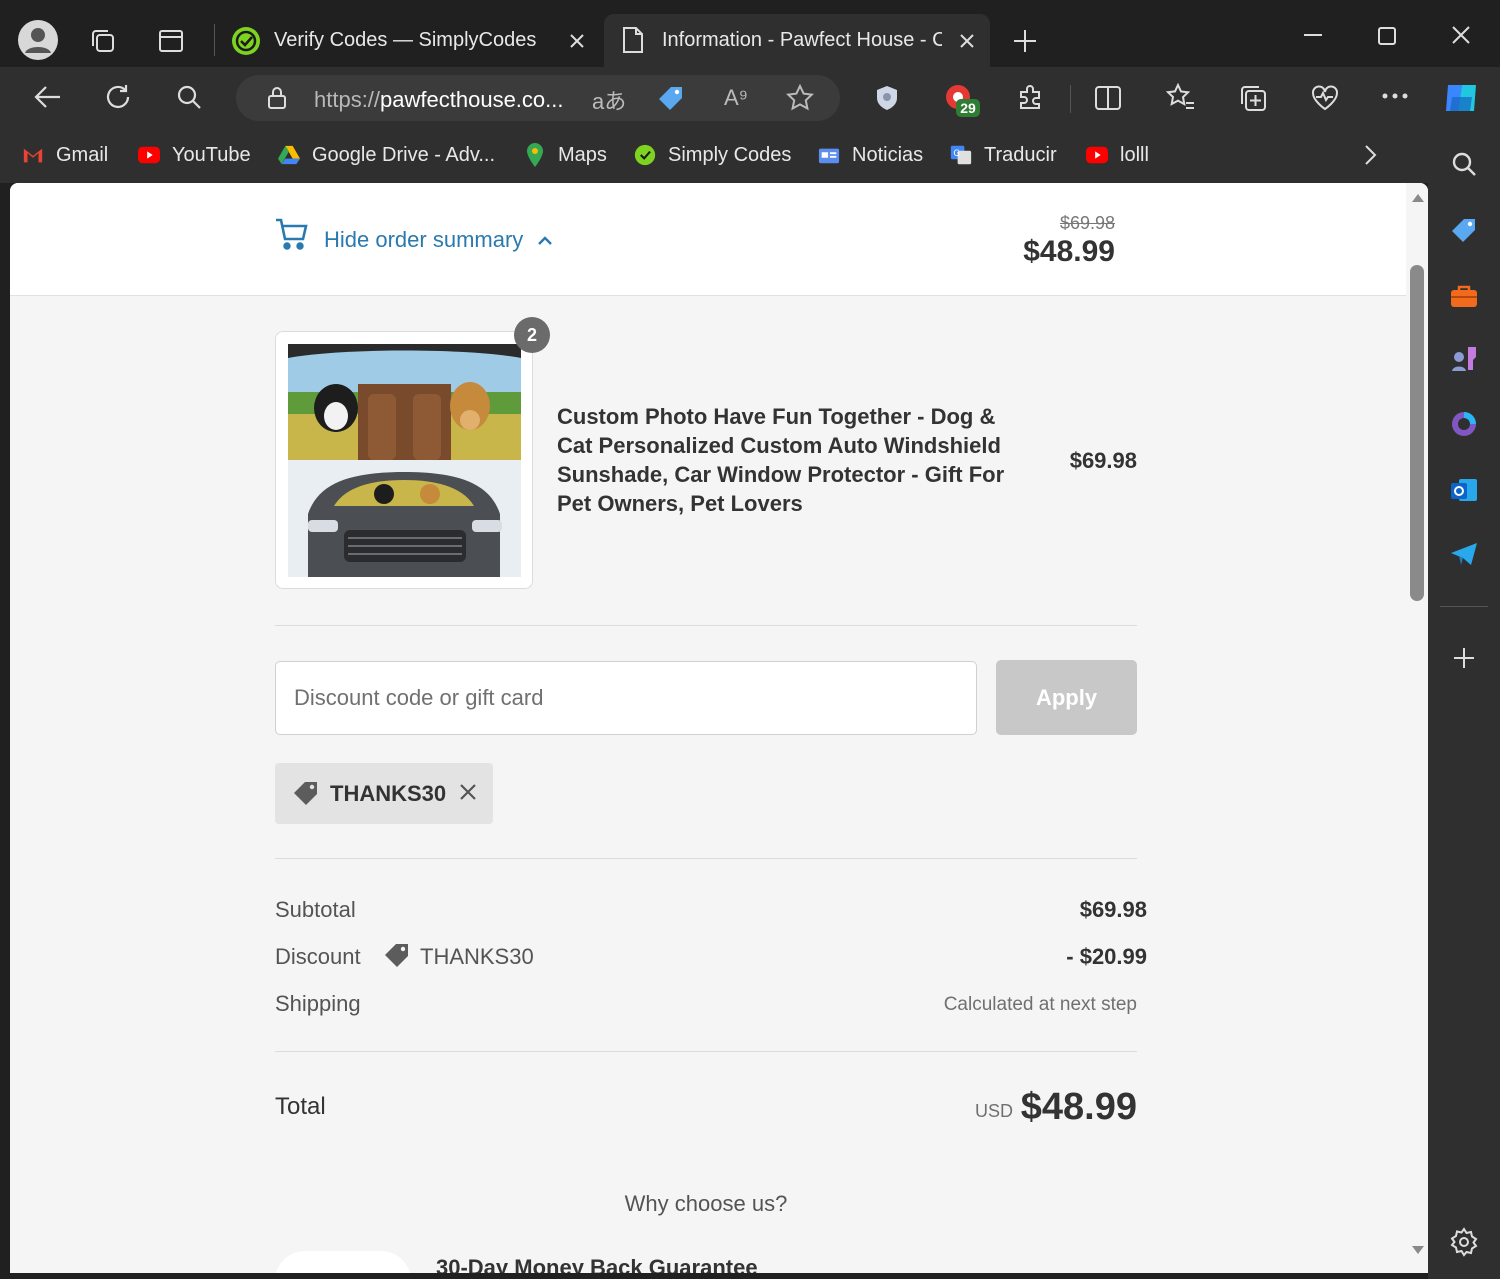 Image resolution: width=1500 pixels, height=1279 pixels. What do you see at coordinates (1464, 658) in the screenshot?
I see `add-sidebar-app-icon` at bounding box center [1464, 658].